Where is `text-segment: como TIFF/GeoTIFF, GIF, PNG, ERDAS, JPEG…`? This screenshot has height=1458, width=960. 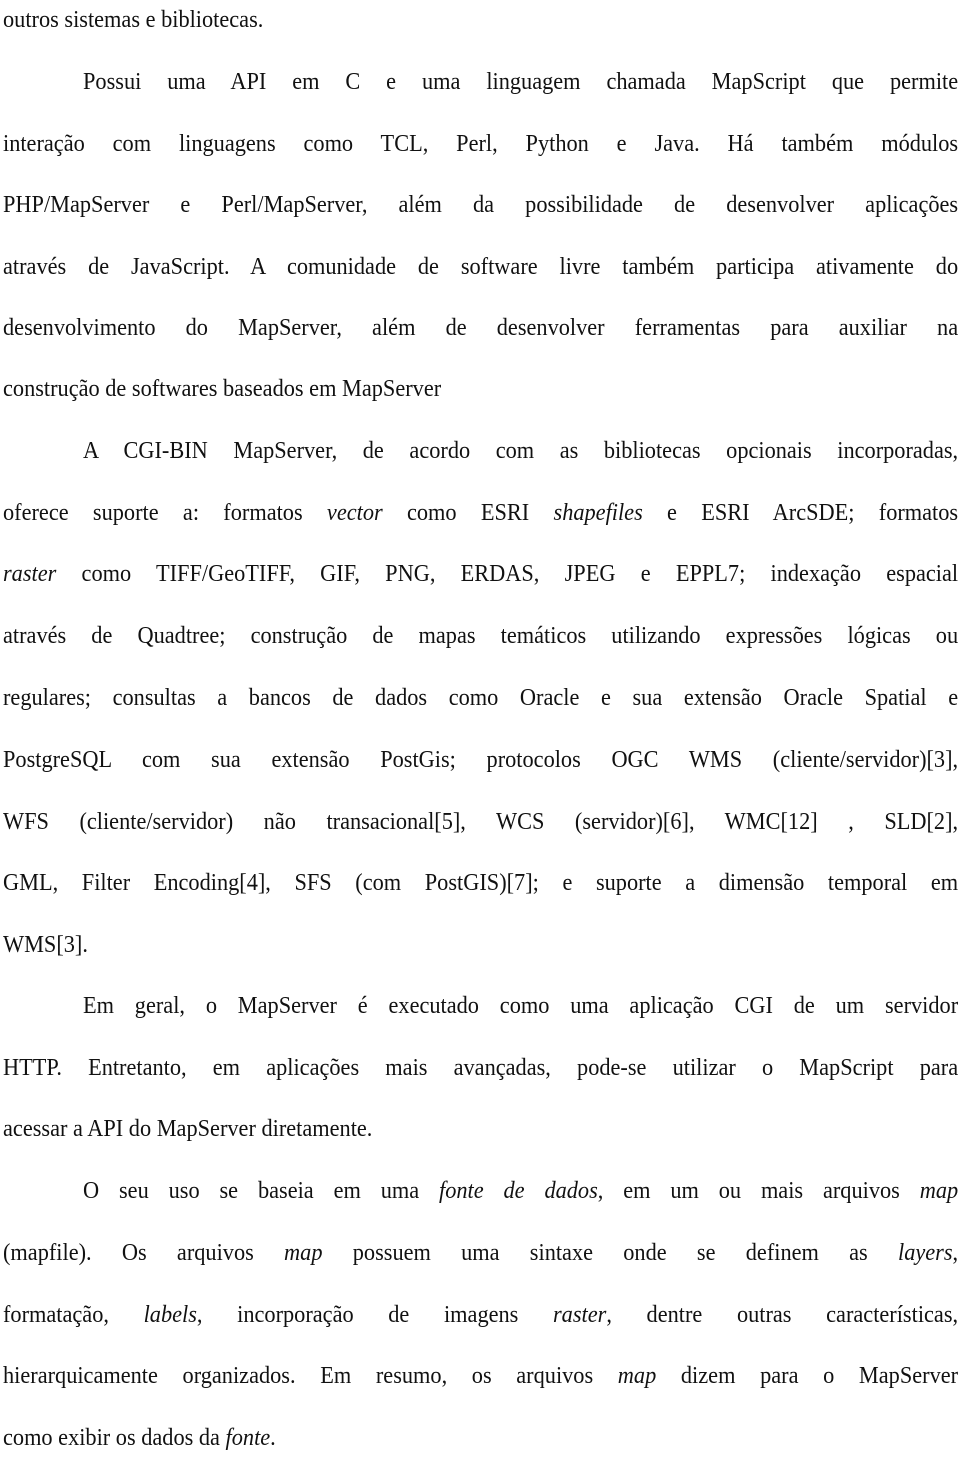
text-segment: como TIFF/GeoTIFF, GIF, PNG, ERDAS, JPEG… is located at coordinates (507, 574).